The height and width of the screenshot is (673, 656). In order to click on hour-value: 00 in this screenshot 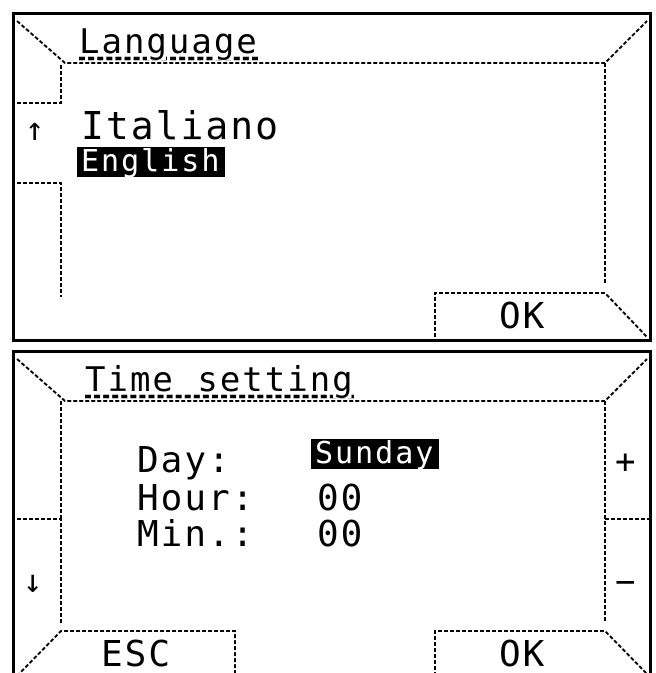, I will do `click(340, 499)`.